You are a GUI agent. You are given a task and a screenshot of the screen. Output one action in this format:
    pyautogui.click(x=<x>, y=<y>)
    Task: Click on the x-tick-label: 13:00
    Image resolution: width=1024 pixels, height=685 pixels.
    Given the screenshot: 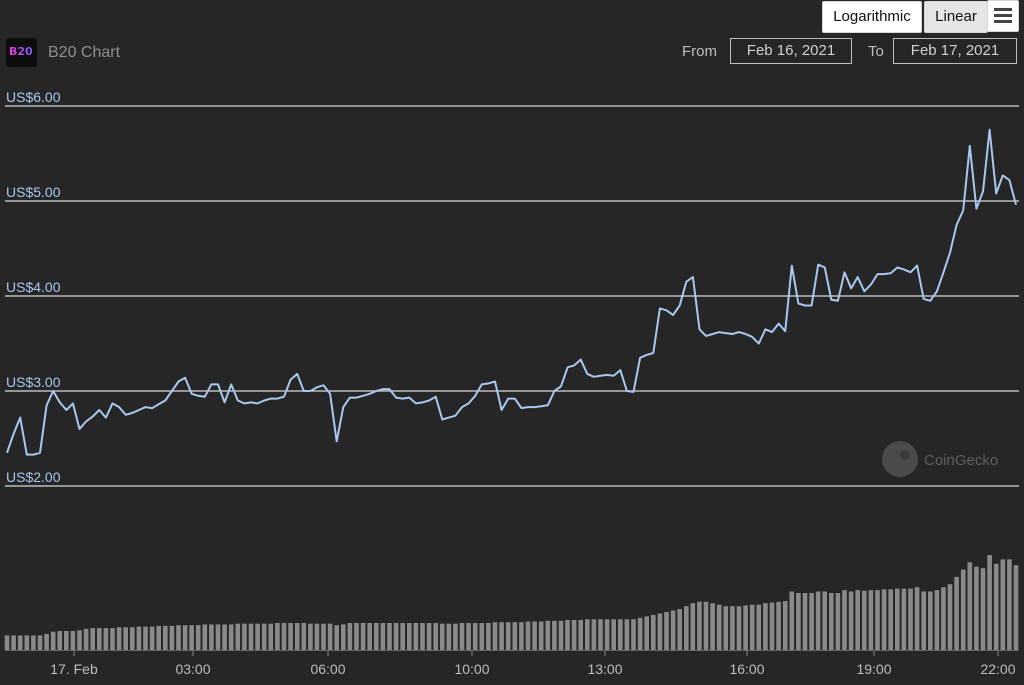 What is the action you would take?
    pyautogui.click(x=604, y=669)
    